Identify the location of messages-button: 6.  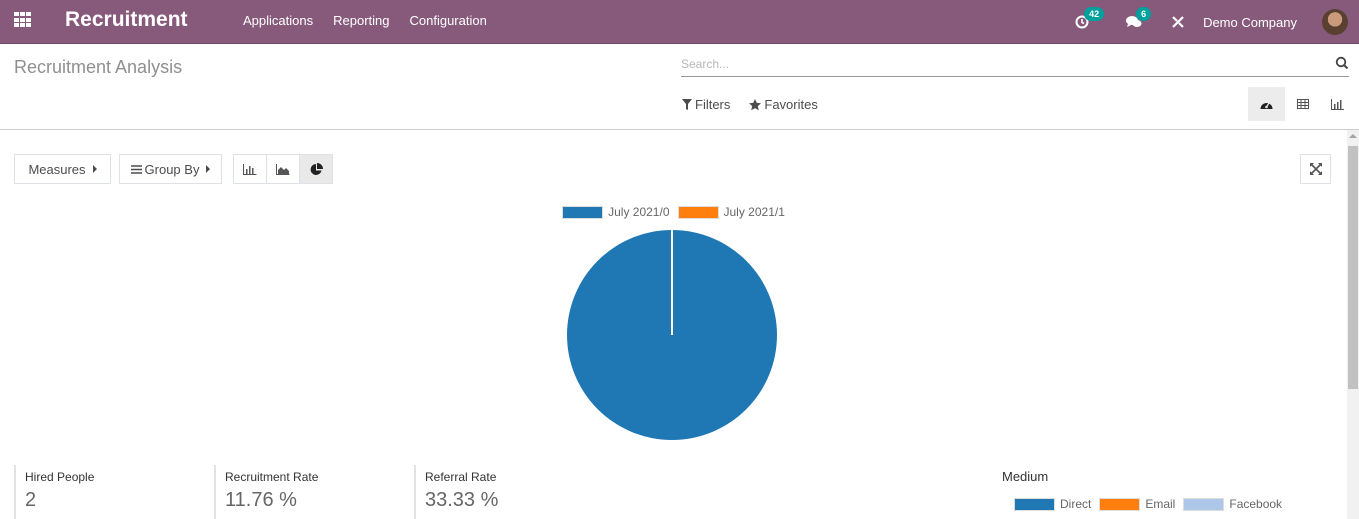
(1139, 18).